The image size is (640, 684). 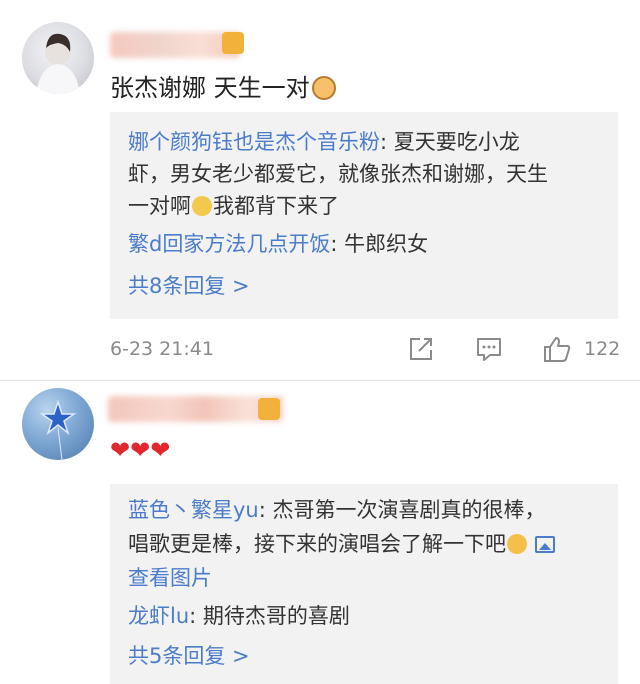 What do you see at coordinates (276, 206) in the screenshot?
I see `reply-text: 我都背下来了` at bounding box center [276, 206].